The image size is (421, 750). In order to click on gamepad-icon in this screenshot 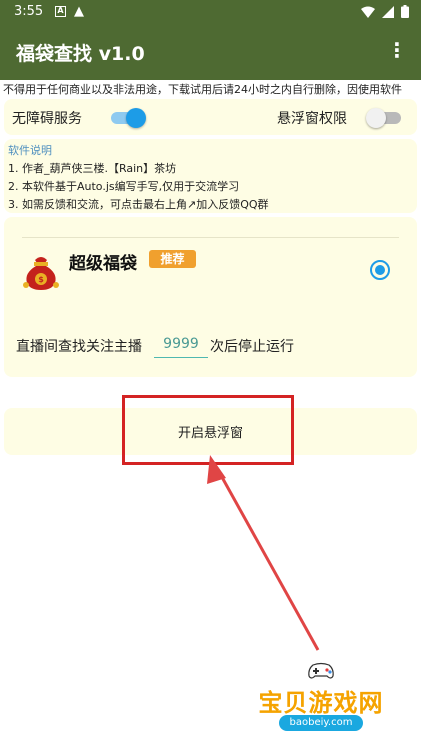, I will do `click(321, 670)`.